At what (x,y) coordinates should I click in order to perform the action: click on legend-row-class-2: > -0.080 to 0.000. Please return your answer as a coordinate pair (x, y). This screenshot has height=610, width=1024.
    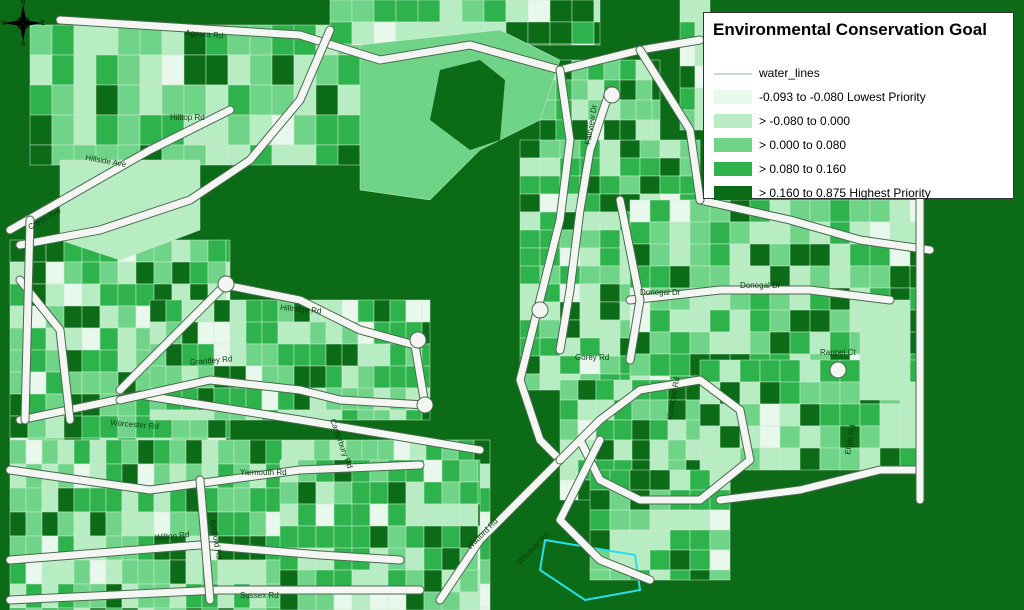
    Looking at the image, I should click on (782, 121).